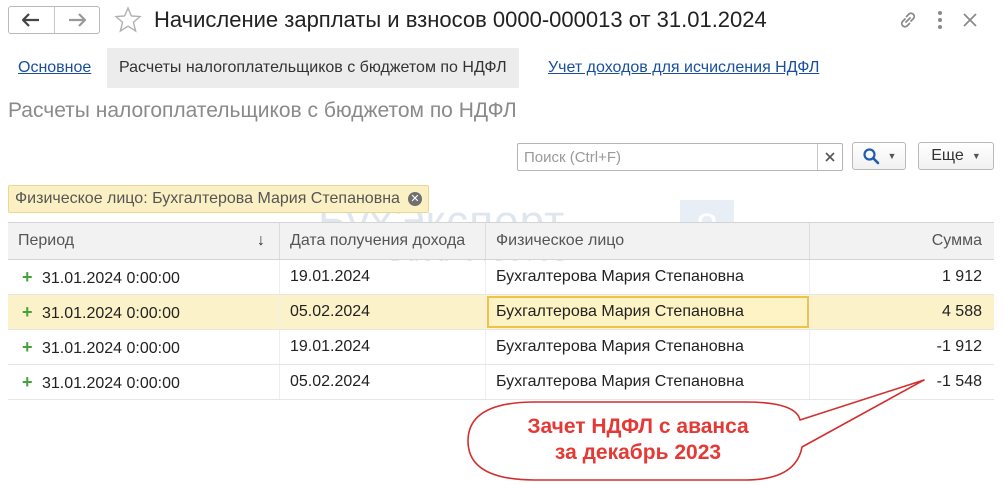 Image resolution: width=1004 pixels, height=485 pixels. I want to click on search-icon, so click(870, 156).